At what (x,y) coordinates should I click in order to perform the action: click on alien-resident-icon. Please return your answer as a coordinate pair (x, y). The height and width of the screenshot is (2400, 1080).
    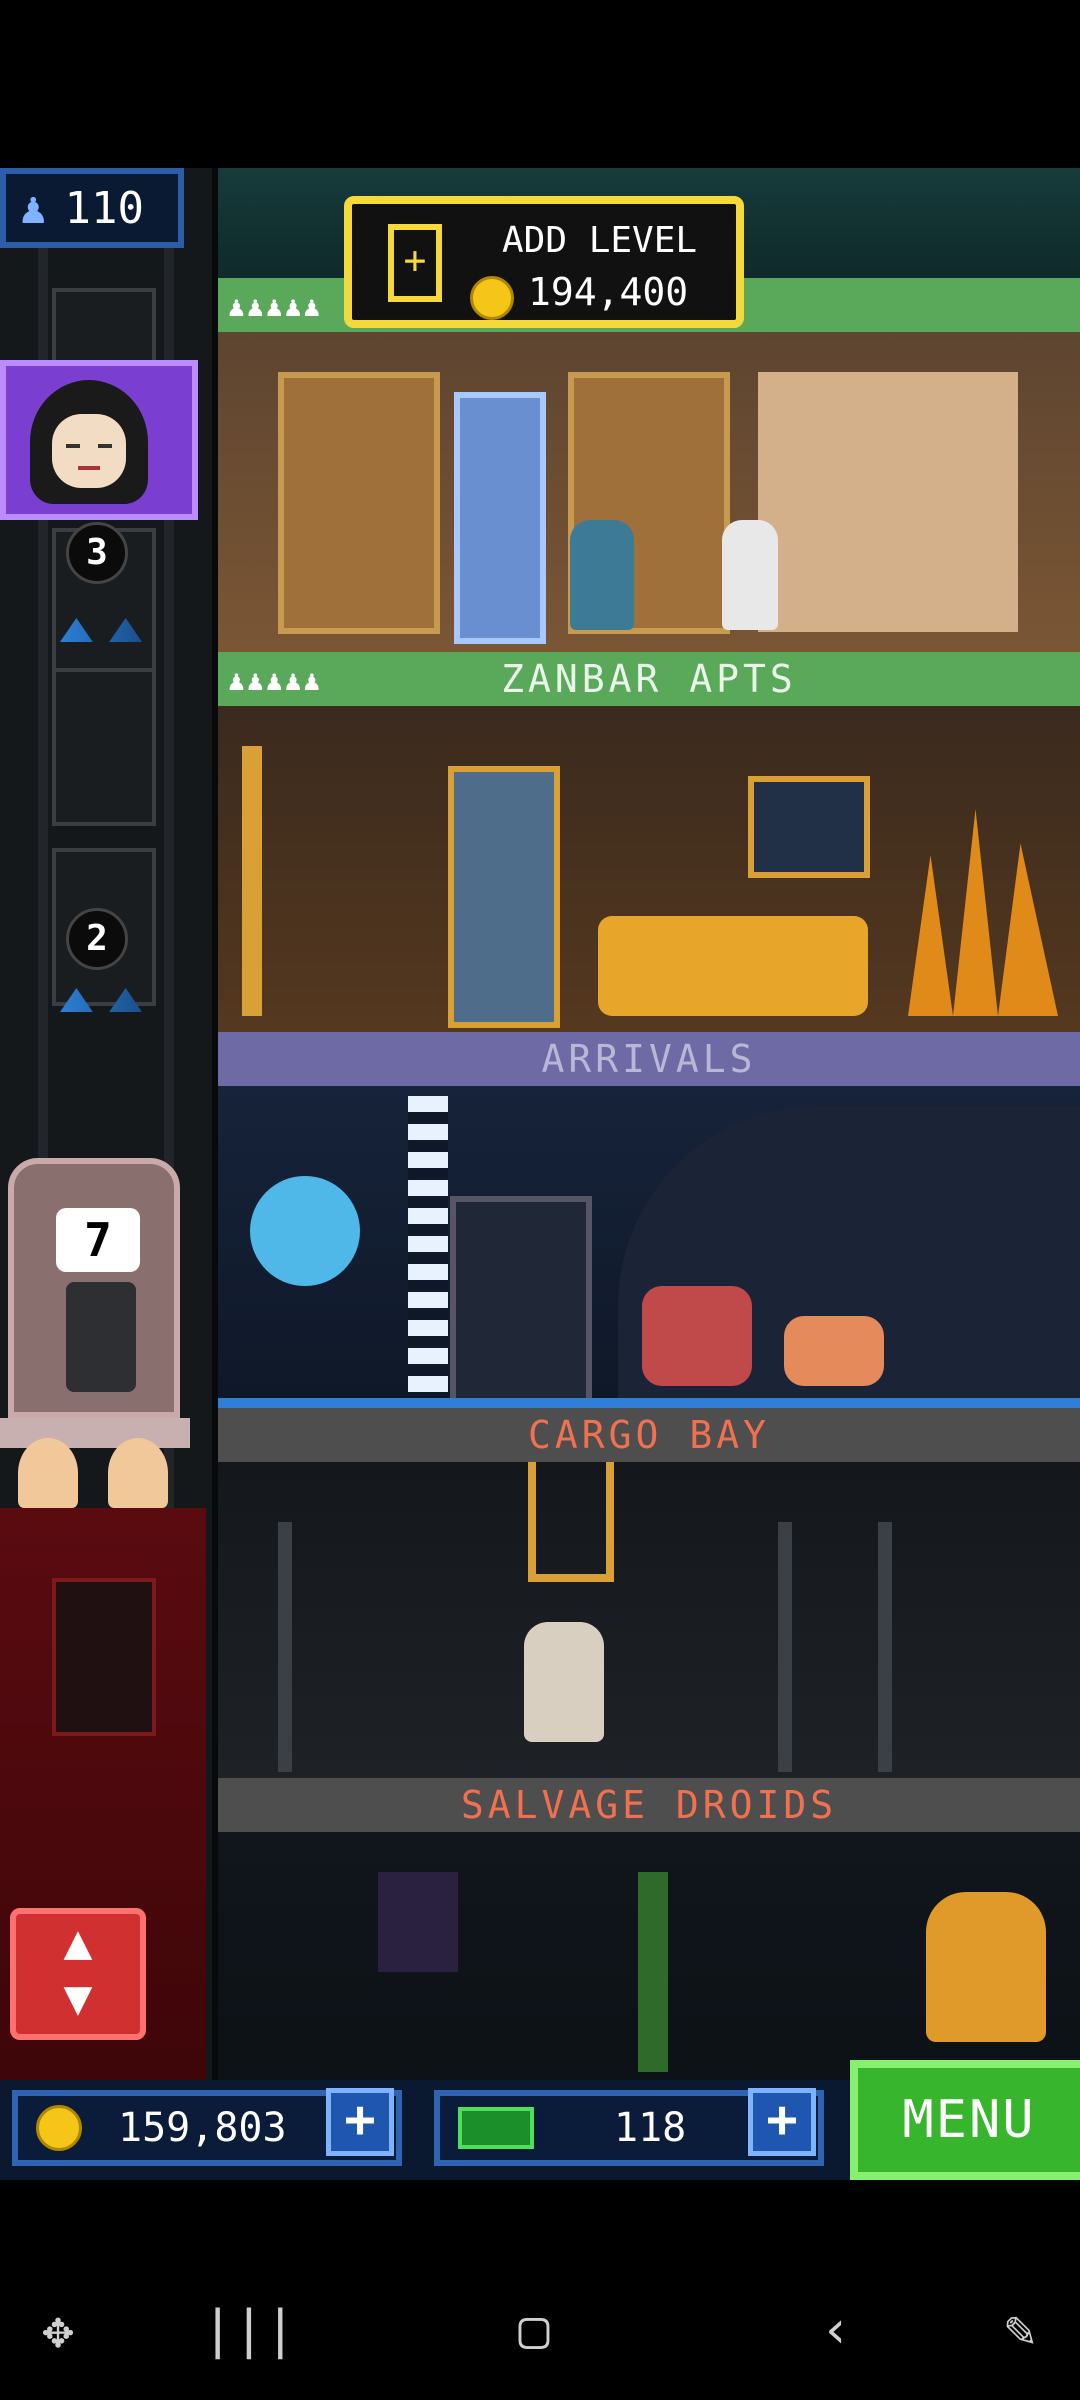
    Looking at the image, I should click on (602, 575).